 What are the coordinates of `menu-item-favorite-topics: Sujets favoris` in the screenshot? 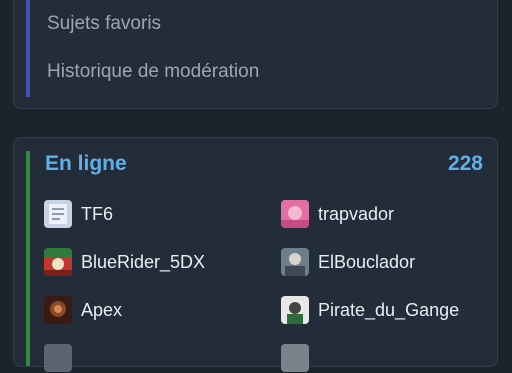 It's located at (104, 24).